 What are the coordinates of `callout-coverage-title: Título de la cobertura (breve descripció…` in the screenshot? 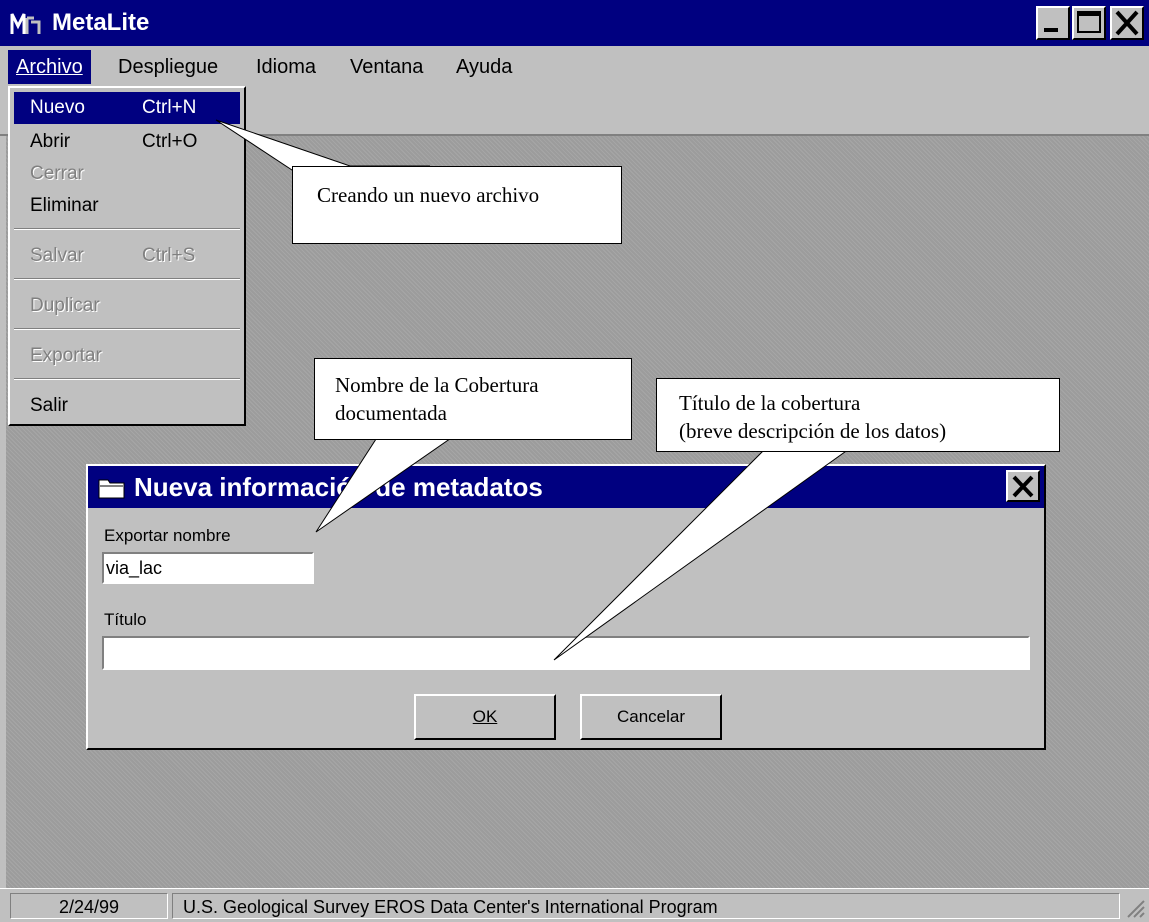 It's located at (858, 415).